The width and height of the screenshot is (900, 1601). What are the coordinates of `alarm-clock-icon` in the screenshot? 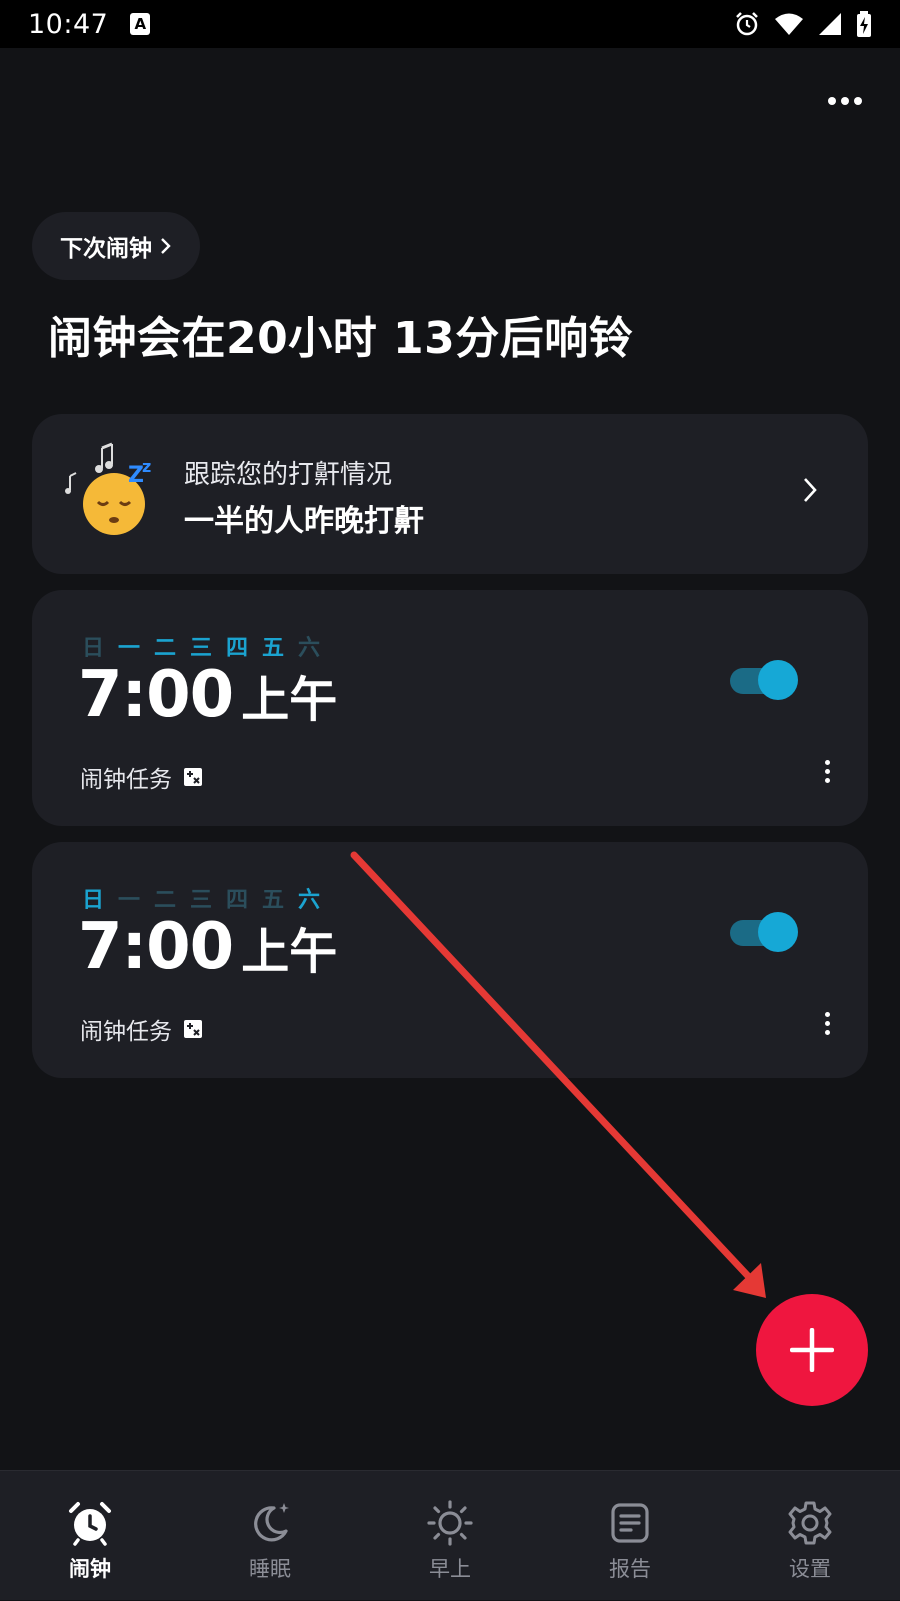 It's located at (90, 1524).